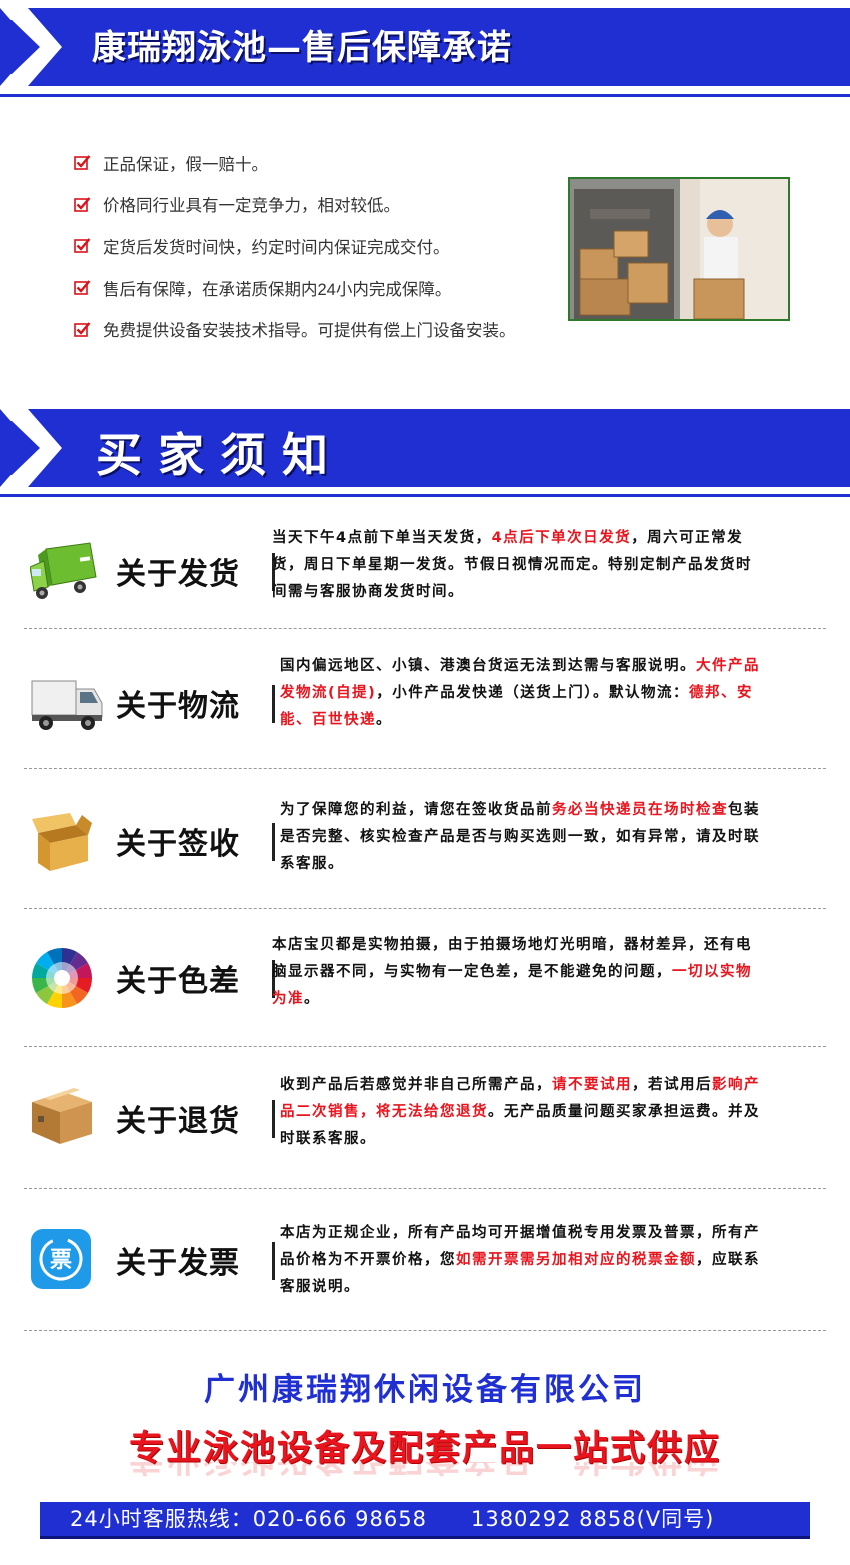 This screenshot has height=1565, width=850. Describe the element at coordinates (309, 331) in the screenshot. I see `guarantee-text: 免费提供设备安装技术指导。可提供有偿上门设备安装。` at that location.